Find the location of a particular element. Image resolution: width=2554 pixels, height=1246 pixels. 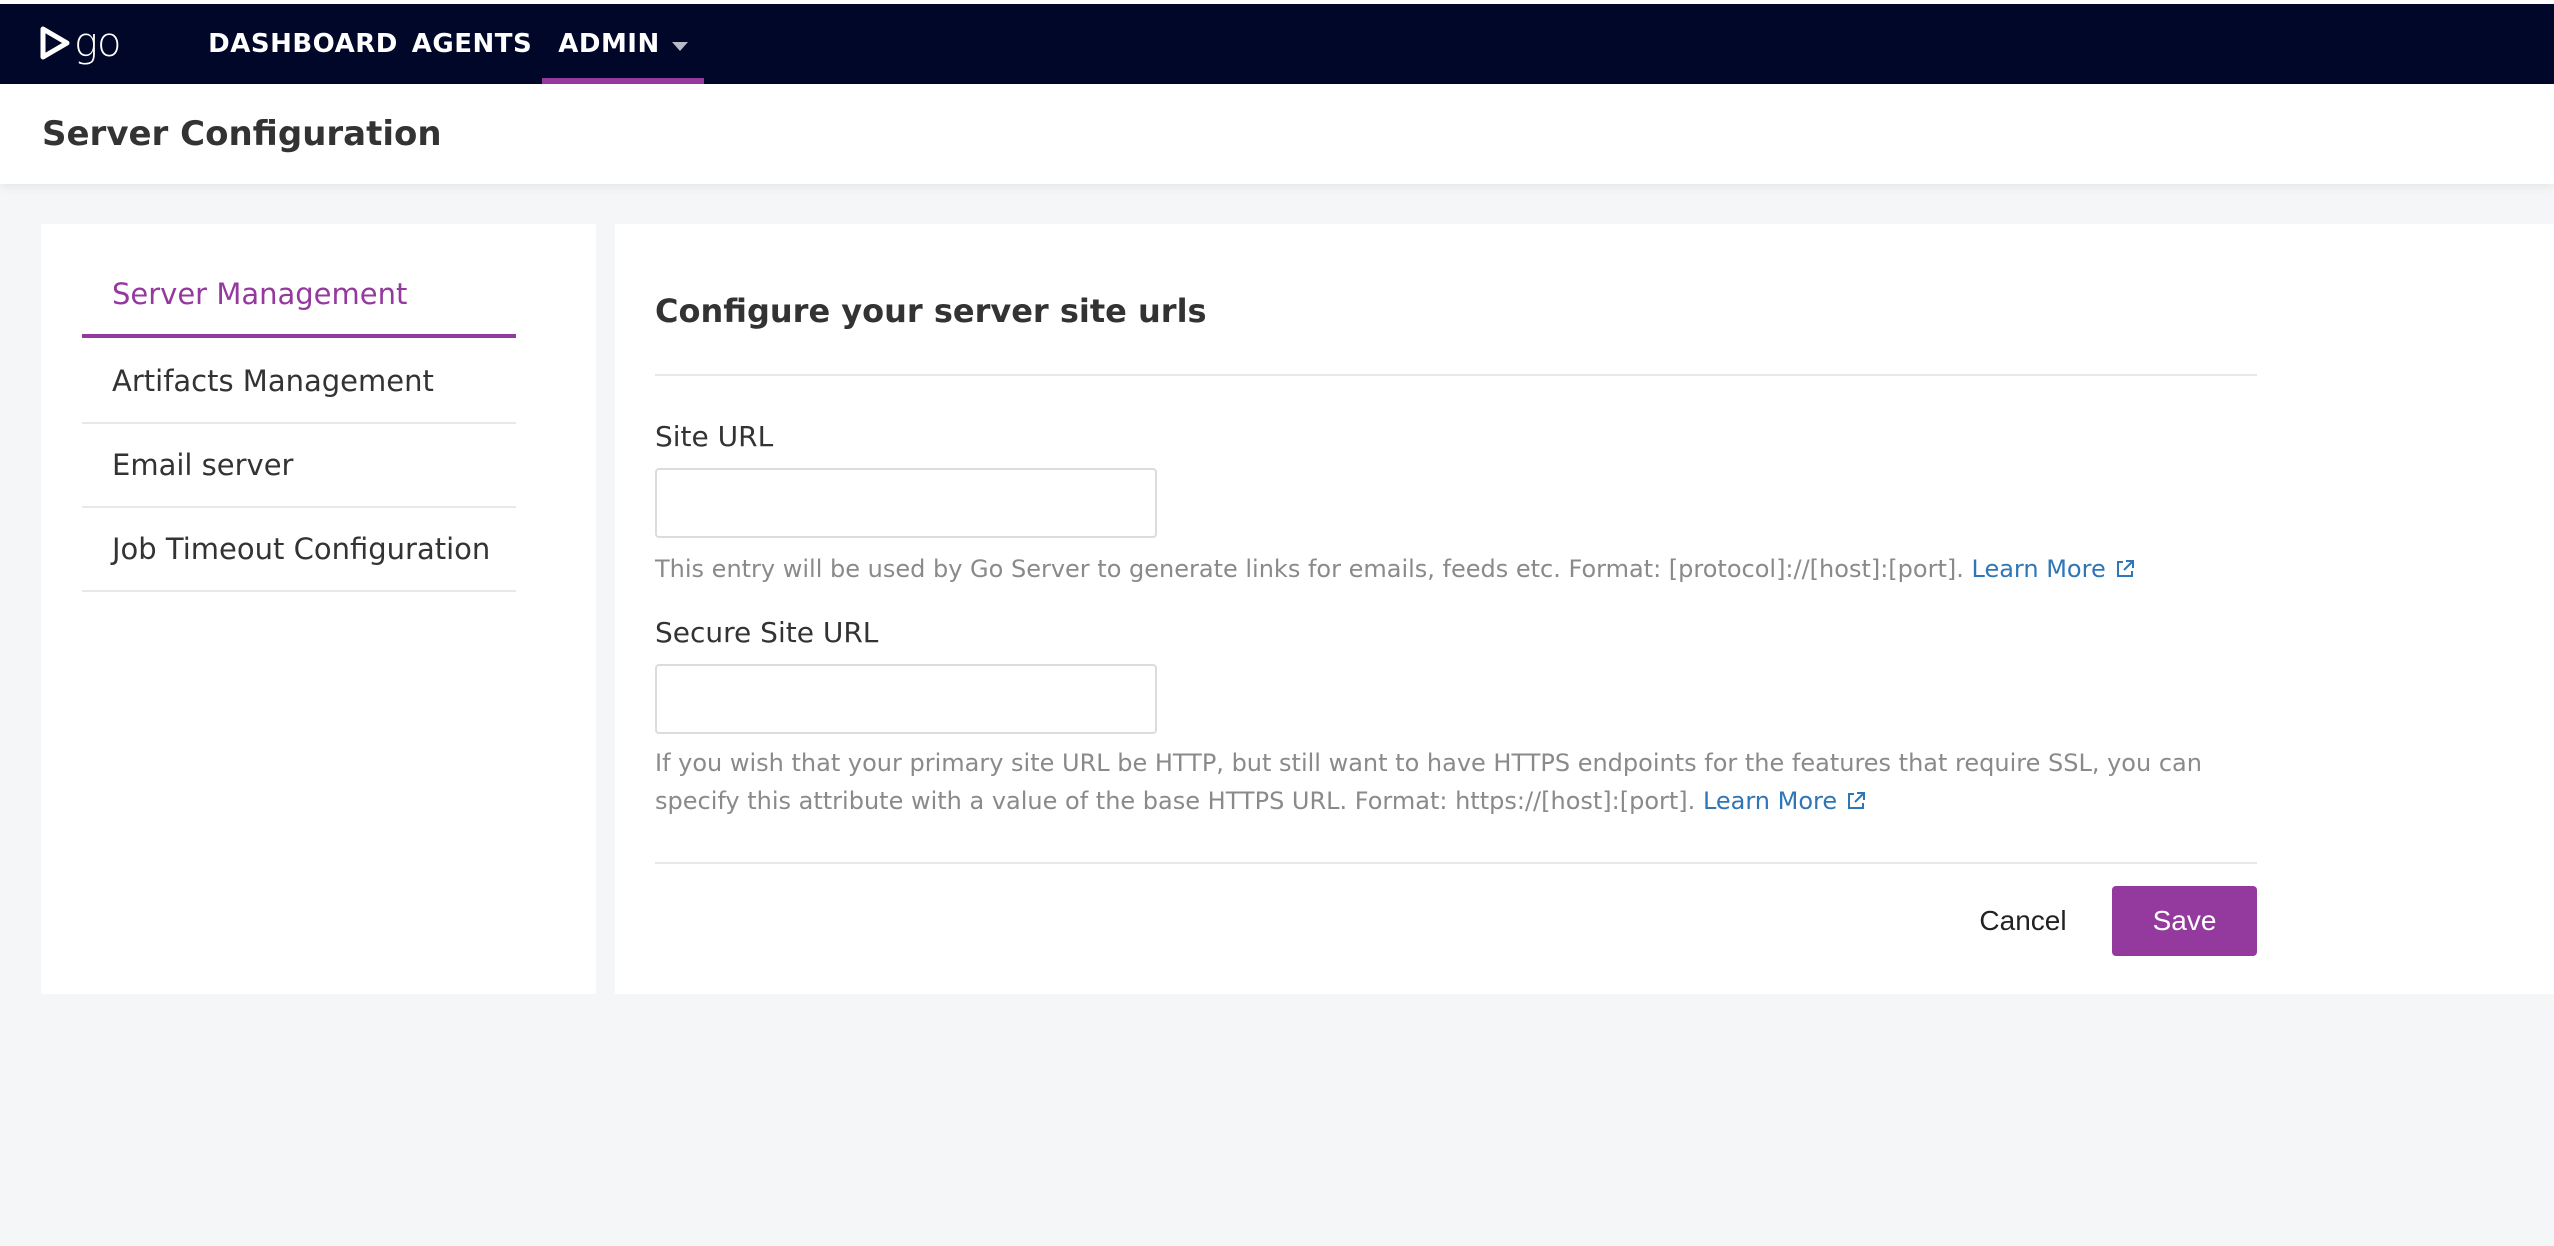

site-url-learn-more-link: Learn More is located at coordinates (2054, 569).